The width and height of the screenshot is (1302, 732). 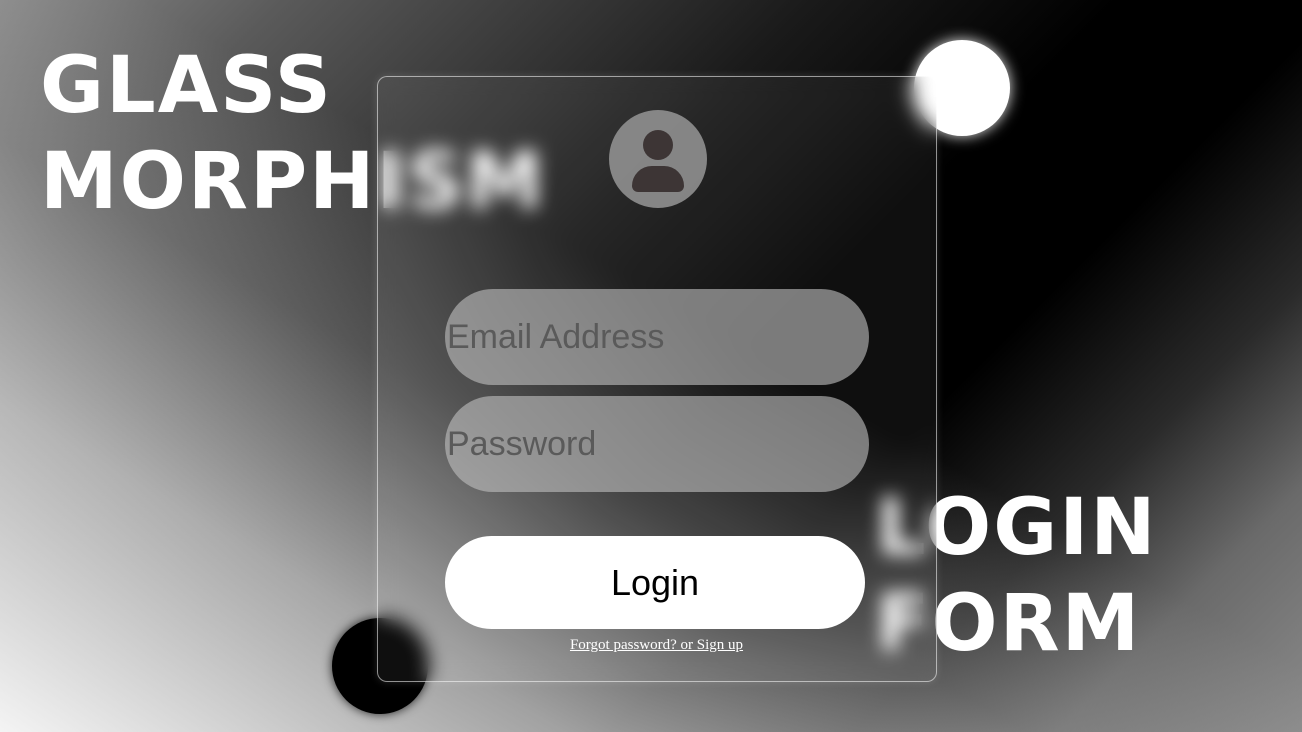 What do you see at coordinates (658, 179) in the screenshot?
I see `avatar-body` at bounding box center [658, 179].